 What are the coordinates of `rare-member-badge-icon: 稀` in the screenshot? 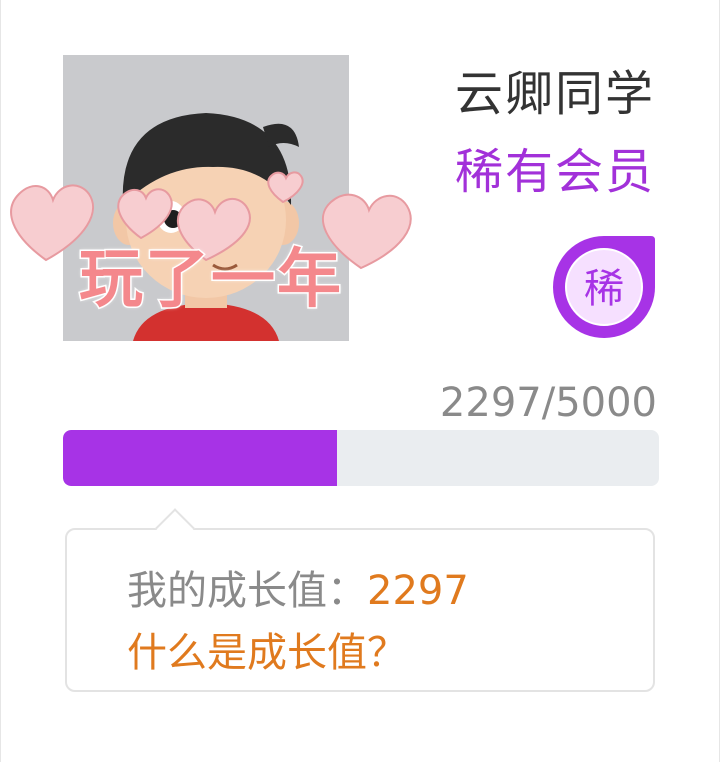 It's located at (604, 286).